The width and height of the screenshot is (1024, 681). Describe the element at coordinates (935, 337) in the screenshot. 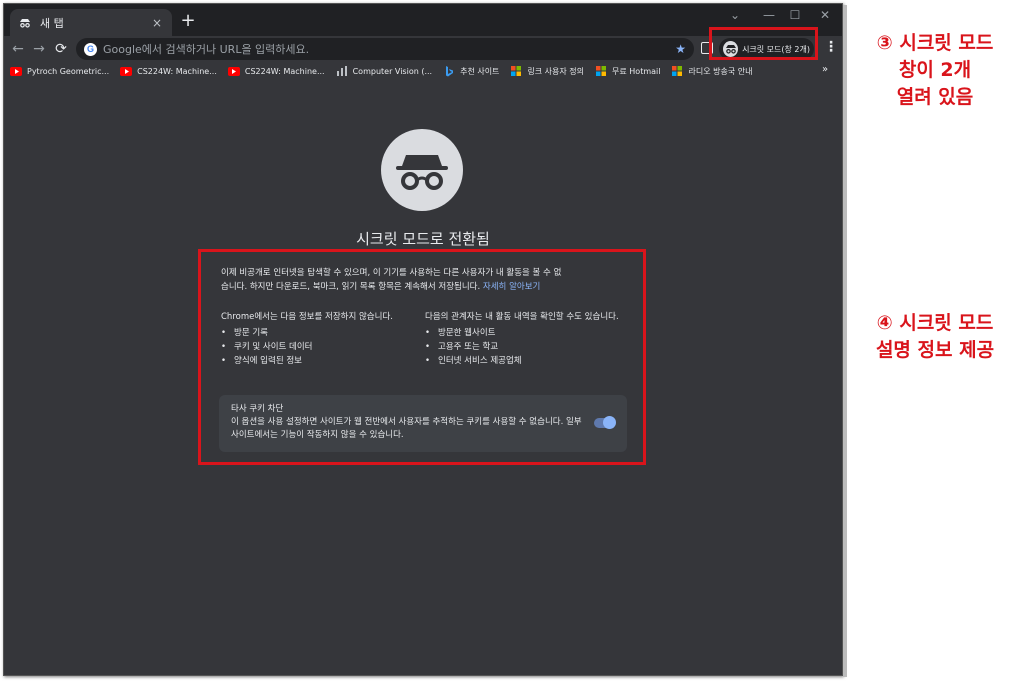

I see `annotation-4: ④ 시크릿 모드 설명 정보 제공` at that location.